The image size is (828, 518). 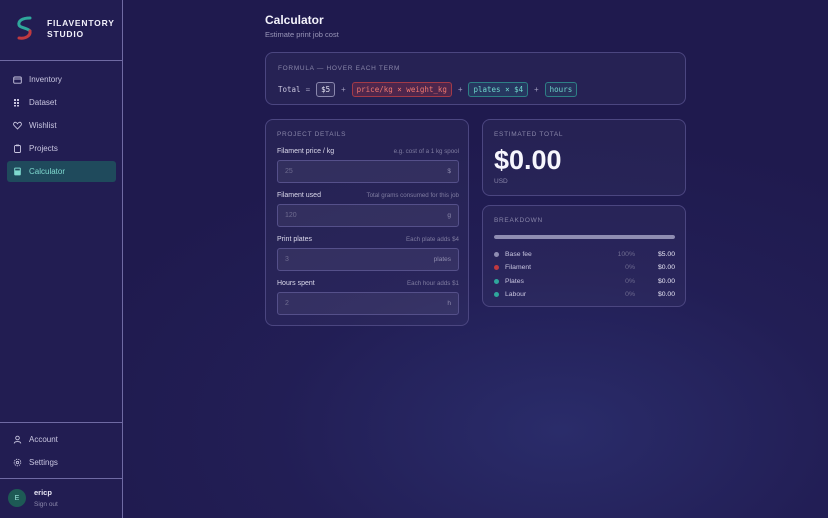 What do you see at coordinates (308, 89) in the screenshot?
I see `formula-equals: =` at bounding box center [308, 89].